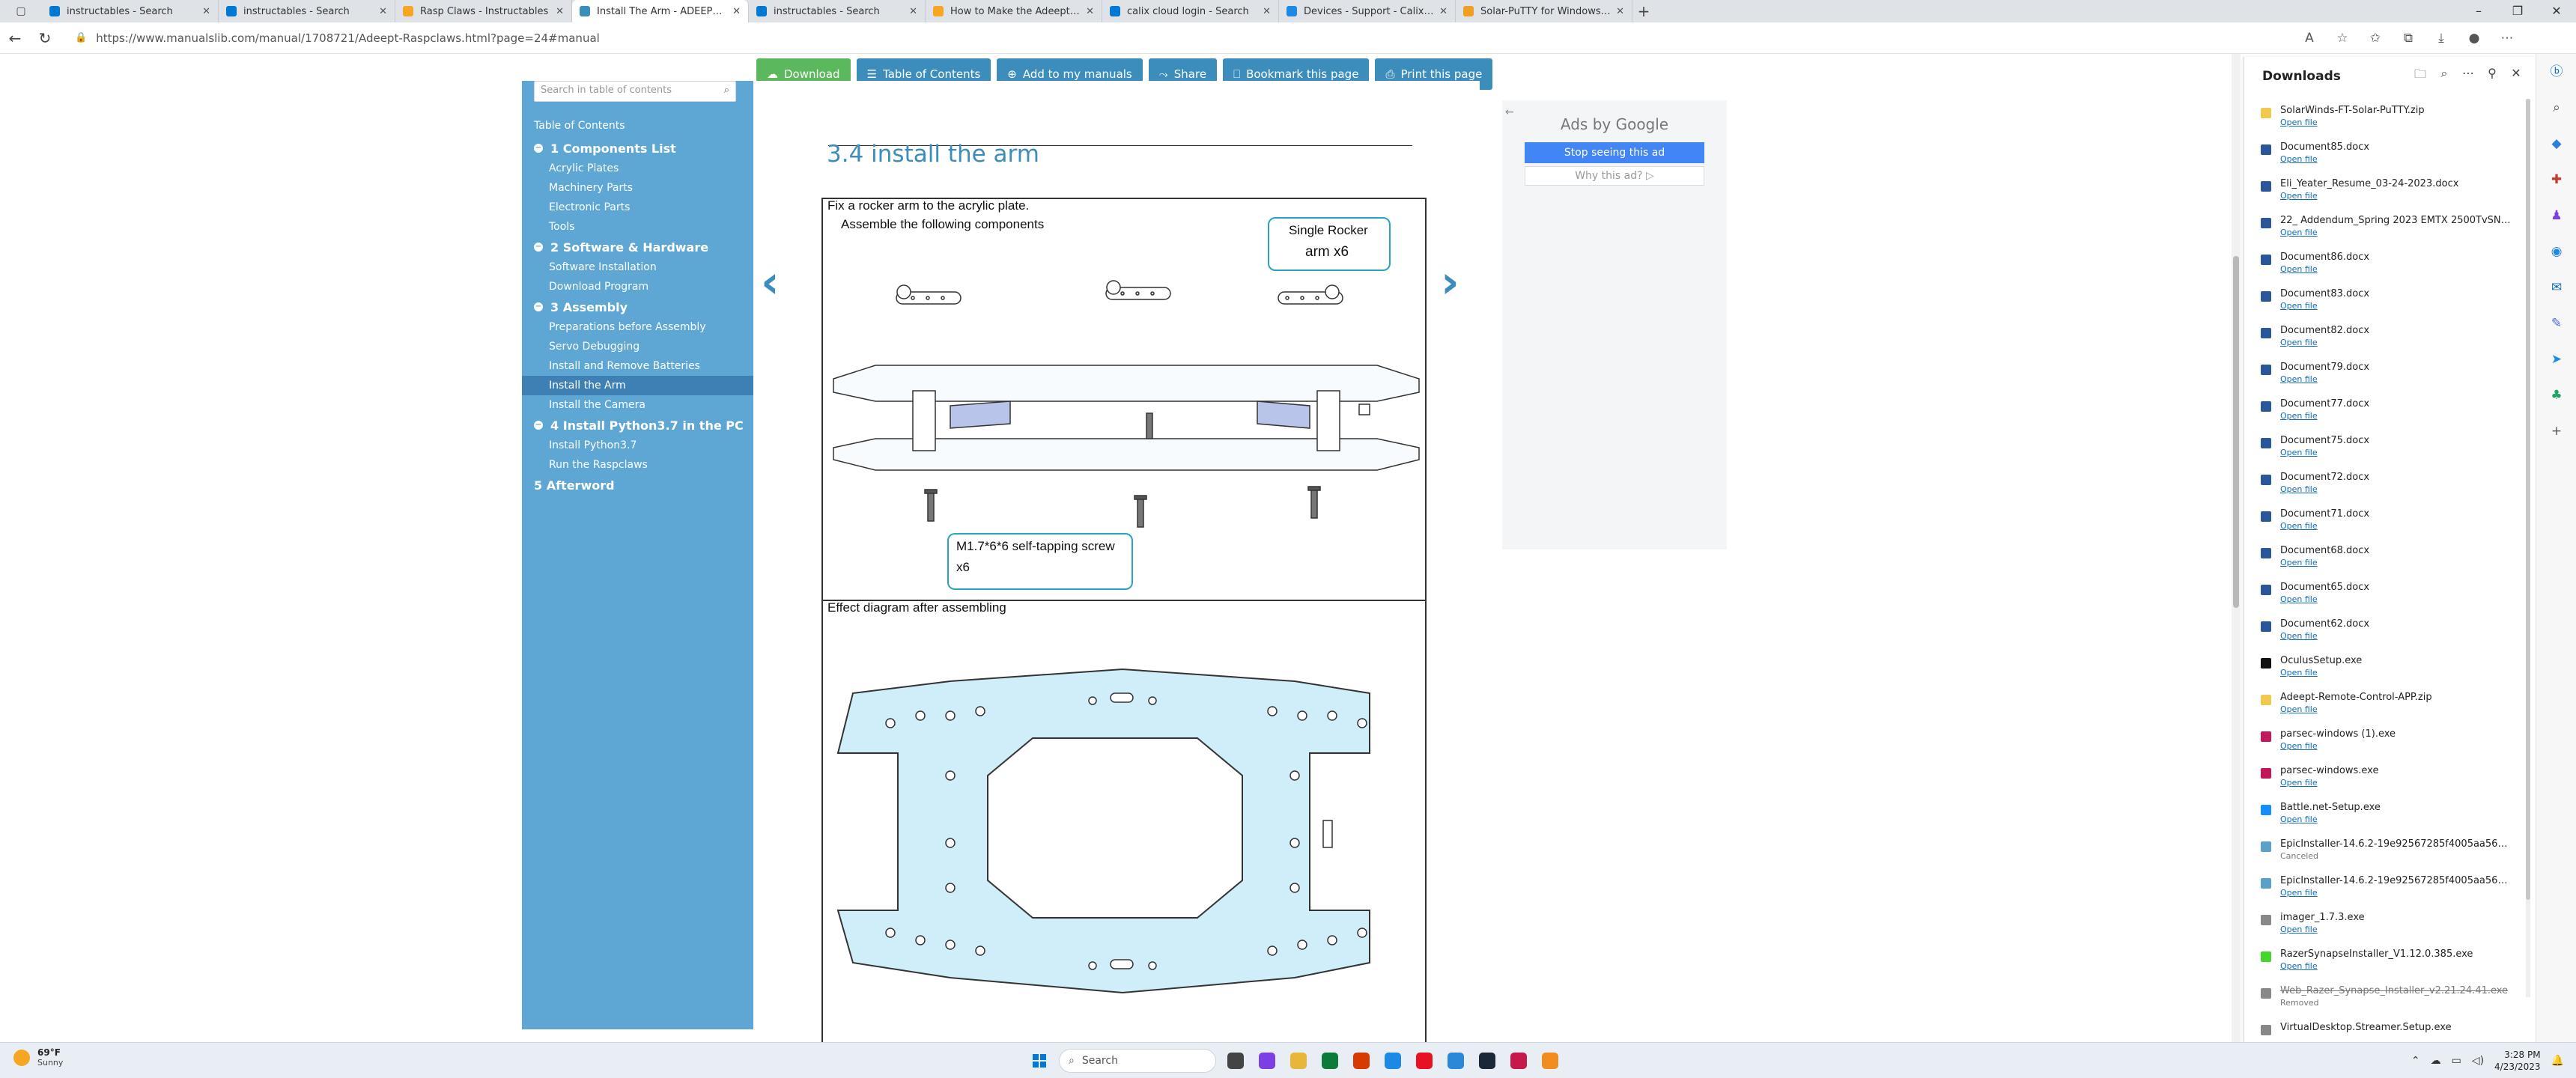 The image size is (2576, 1078). Describe the element at coordinates (2557, 1061) in the screenshot. I see `notifications-icon: 🔔` at that location.